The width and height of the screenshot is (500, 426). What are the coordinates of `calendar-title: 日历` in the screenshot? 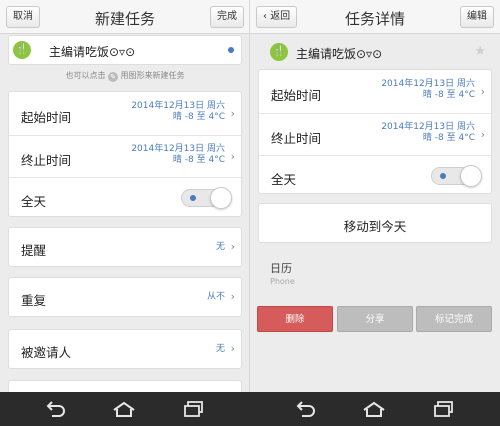 It's located at (281, 268).